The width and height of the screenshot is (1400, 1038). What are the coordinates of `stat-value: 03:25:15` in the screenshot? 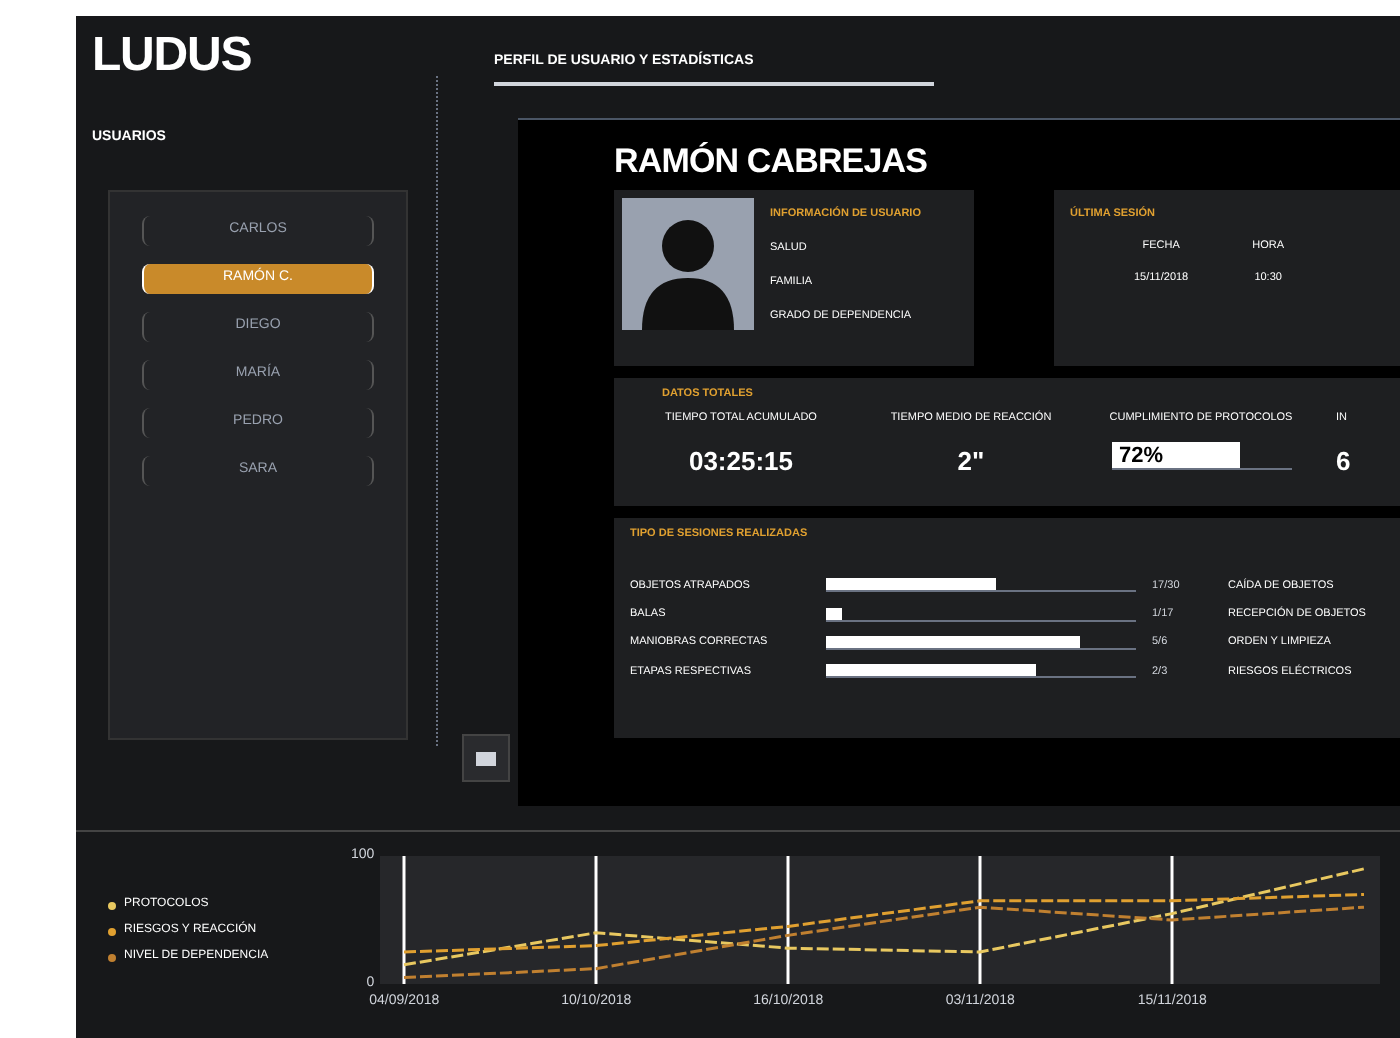 It's located at (741, 462).